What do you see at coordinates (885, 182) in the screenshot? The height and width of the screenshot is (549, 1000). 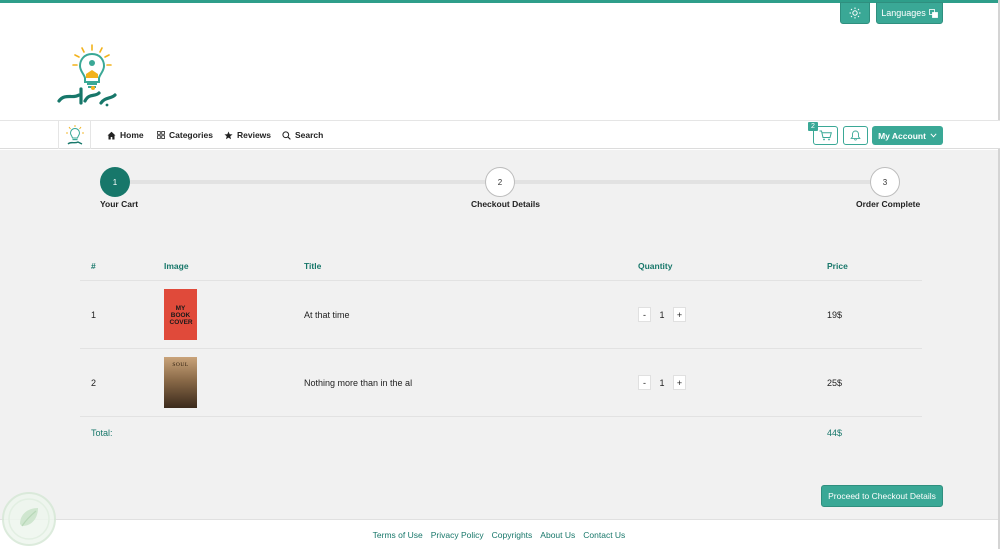 I see `step-3-circle: 3` at bounding box center [885, 182].